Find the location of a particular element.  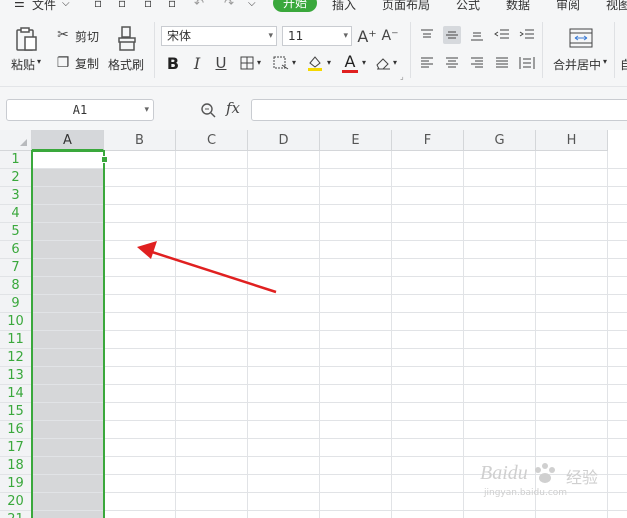

grow-font-icon: A⁺ is located at coordinates (366, 36).